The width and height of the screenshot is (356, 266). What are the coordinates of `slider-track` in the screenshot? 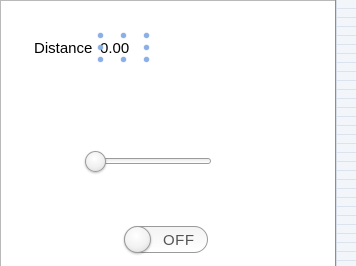 It's located at (151, 161).